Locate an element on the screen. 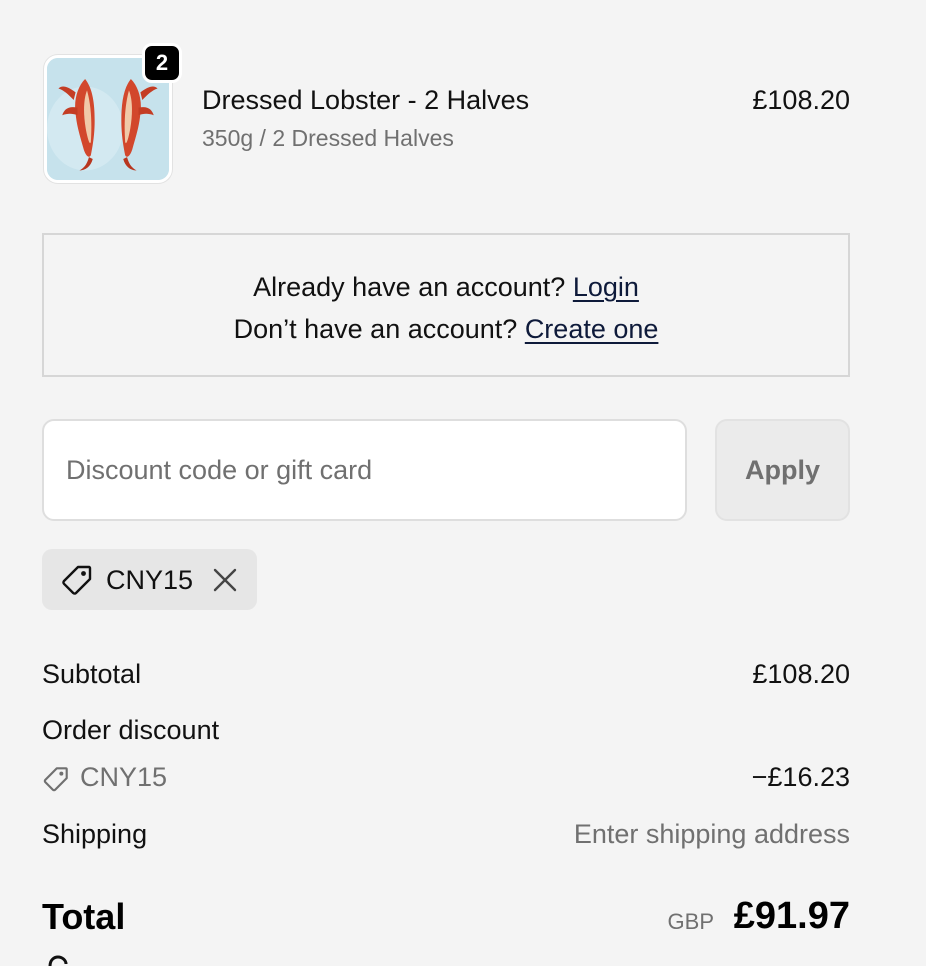 Image resolution: width=926 pixels, height=966 pixels. shipping-row: Shipping Enter shipping address is located at coordinates (446, 834).